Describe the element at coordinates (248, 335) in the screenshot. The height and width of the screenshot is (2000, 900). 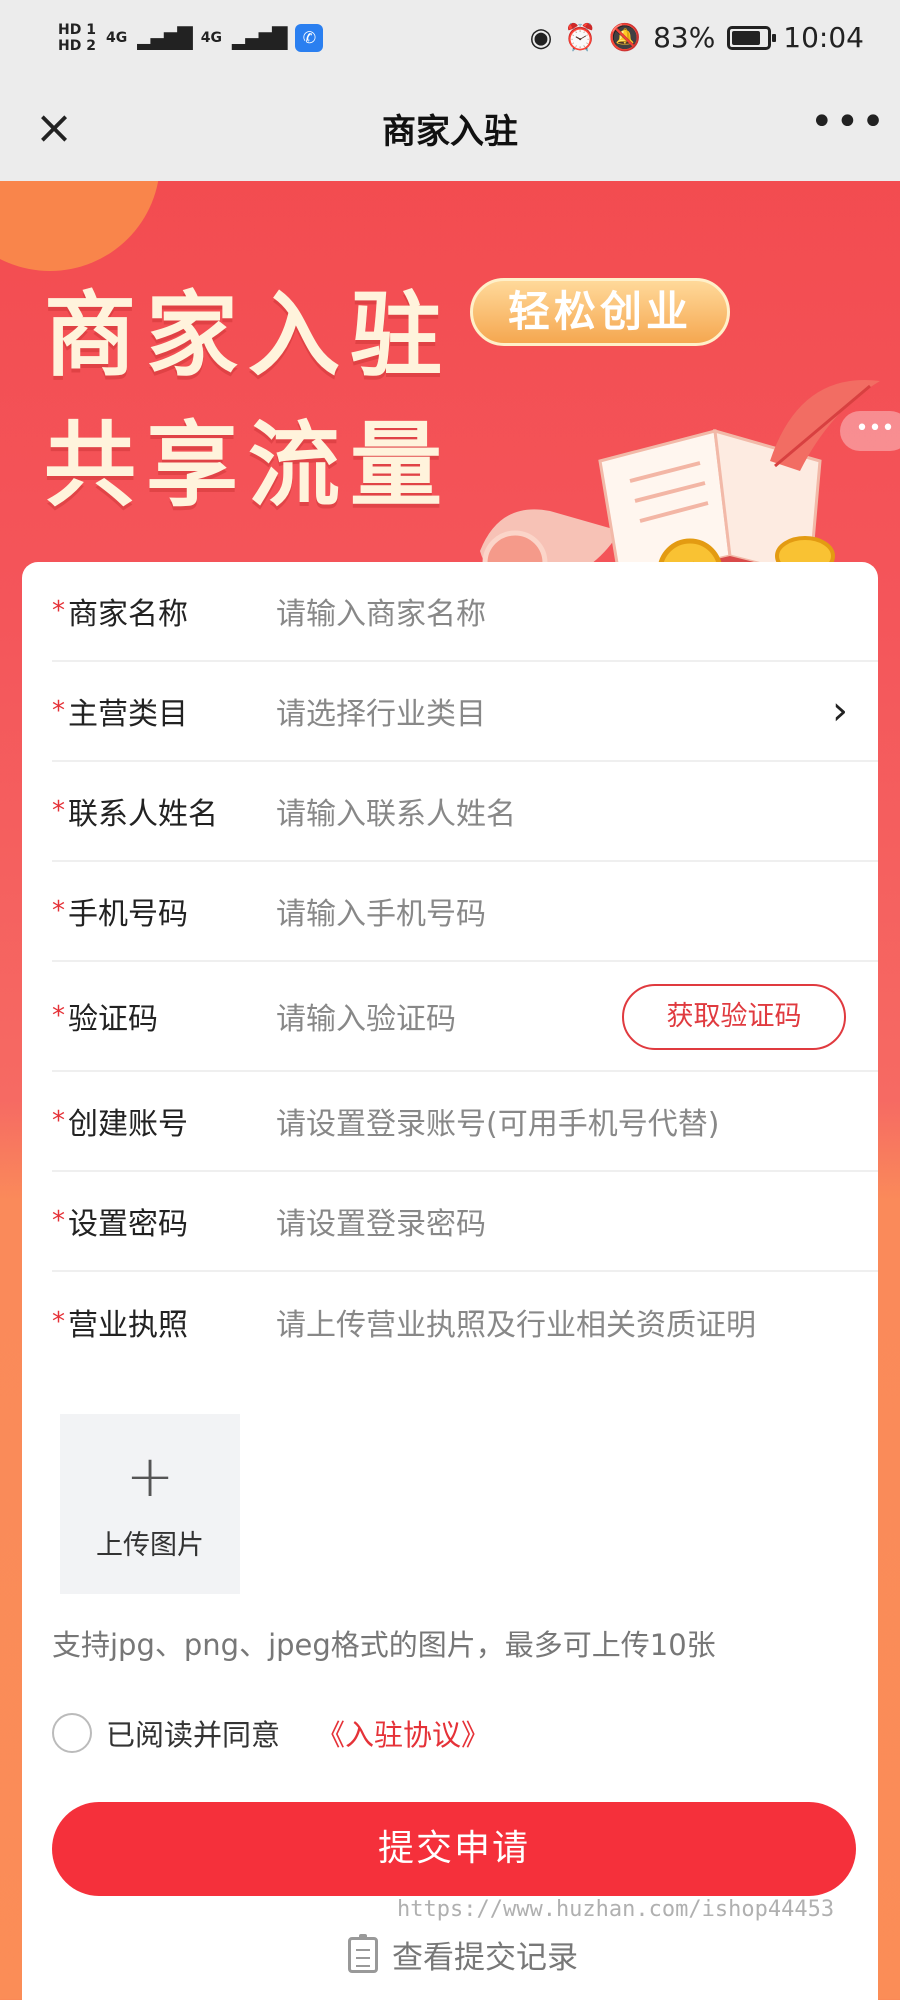
I see `banner-headline-1: 商家入驻` at that location.